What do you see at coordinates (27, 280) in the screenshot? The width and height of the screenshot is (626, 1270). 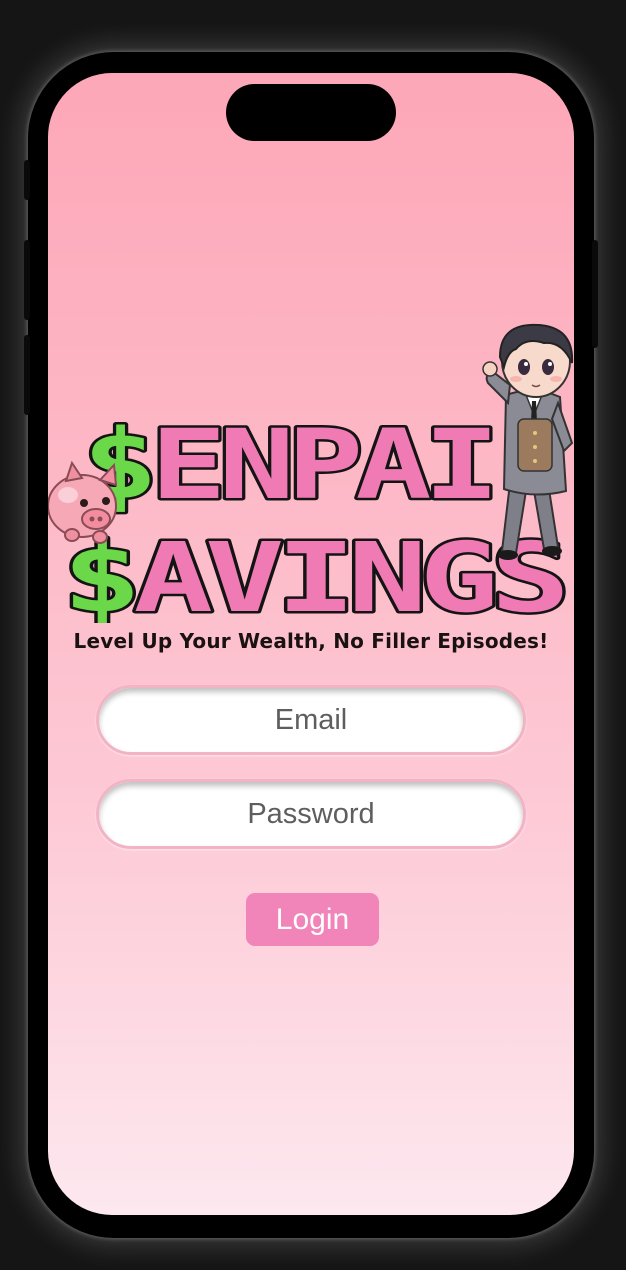 I see `volume-up-button` at bounding box center [27, 280].